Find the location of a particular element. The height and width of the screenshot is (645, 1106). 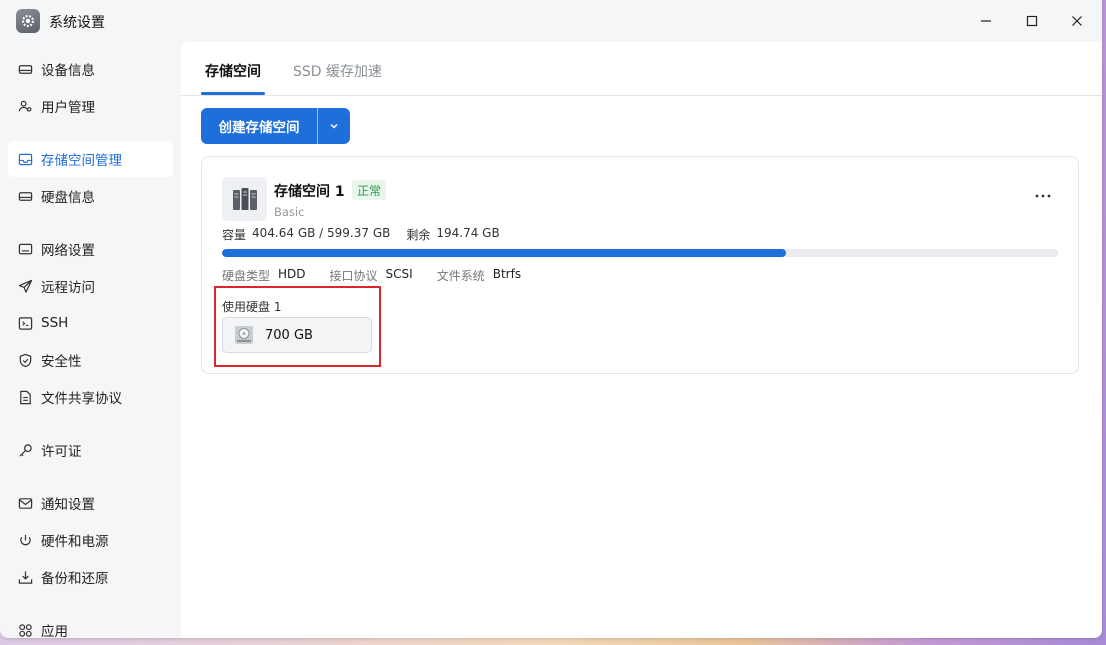

status-badge: 正常 is located at coordinates (369, 190).